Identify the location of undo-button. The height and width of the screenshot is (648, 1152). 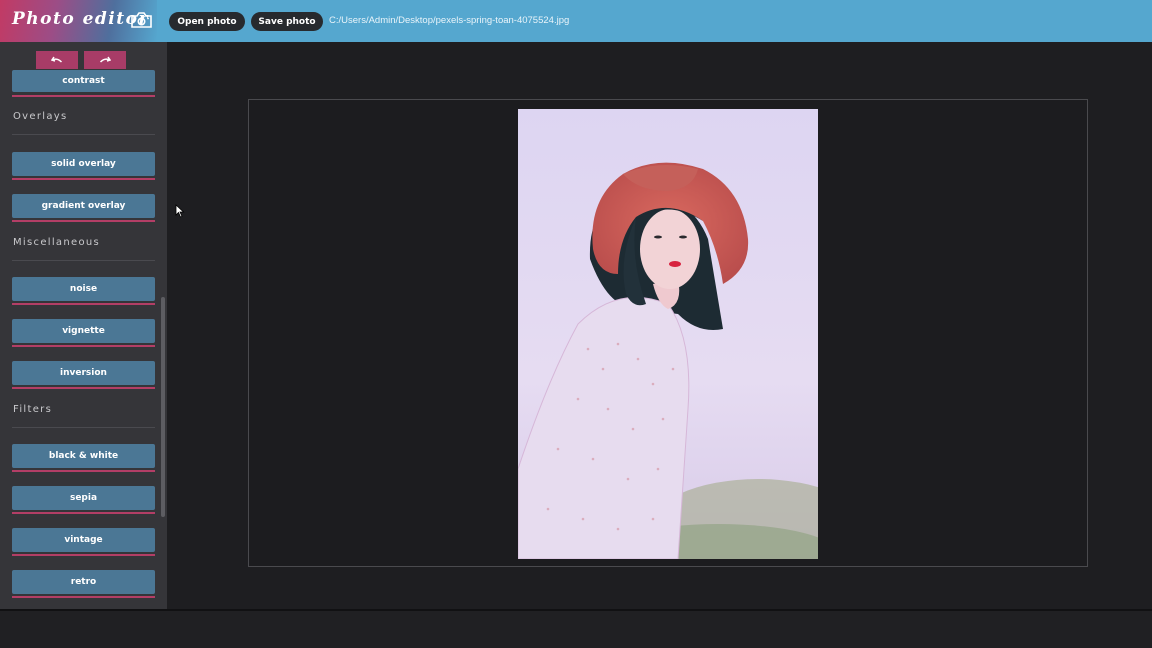
(57, 60).